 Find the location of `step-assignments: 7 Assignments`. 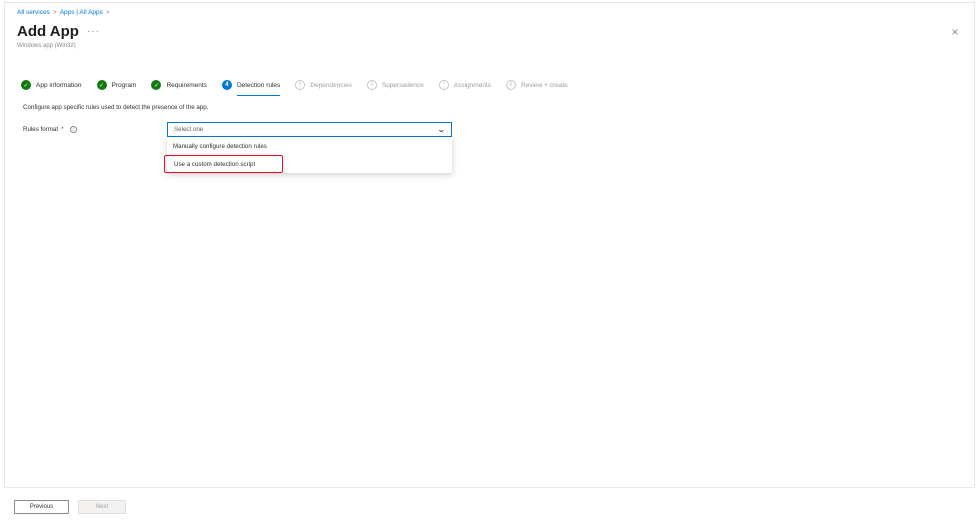

step-assignments: 7 Assignments is located at coordinates (464, 85).